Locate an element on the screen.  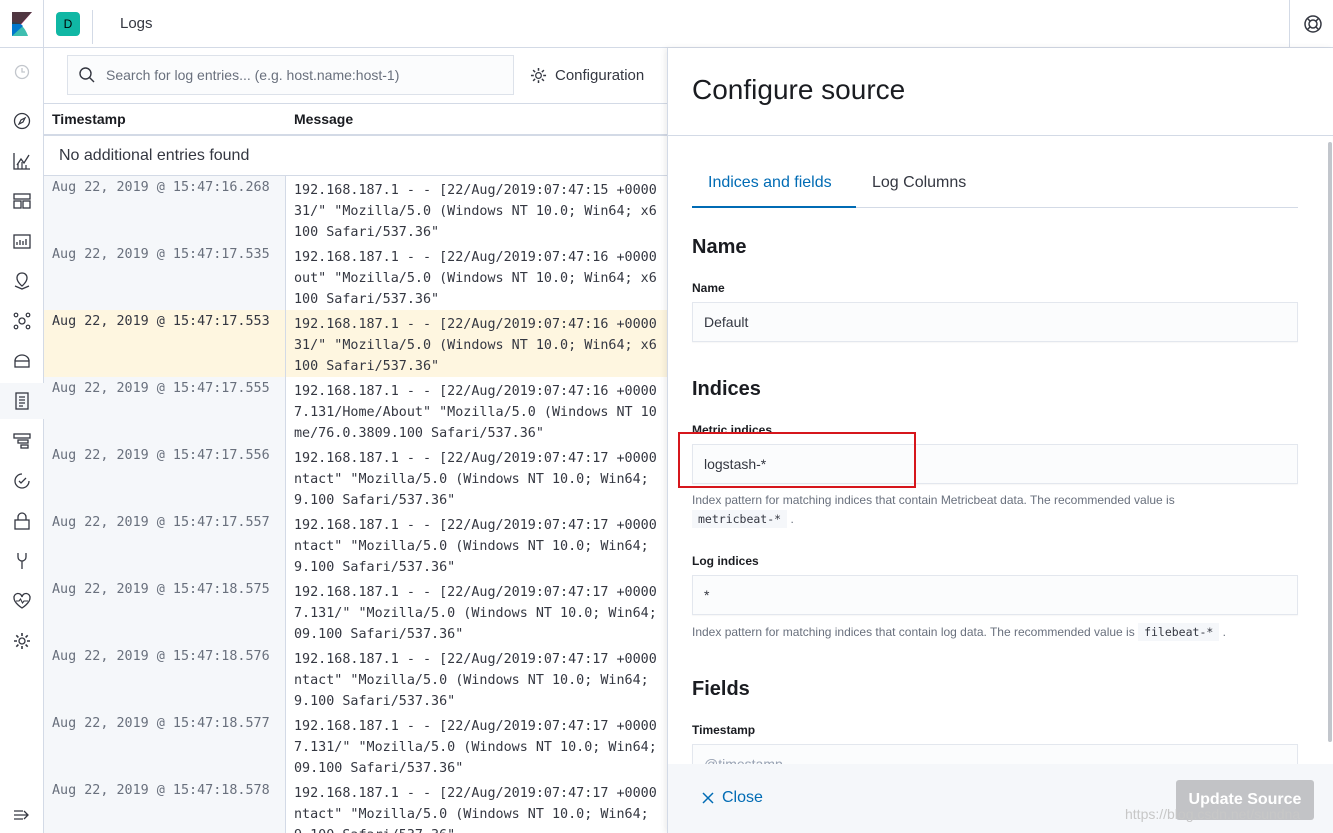
nav-uptime is located at coordinates (22, 481).